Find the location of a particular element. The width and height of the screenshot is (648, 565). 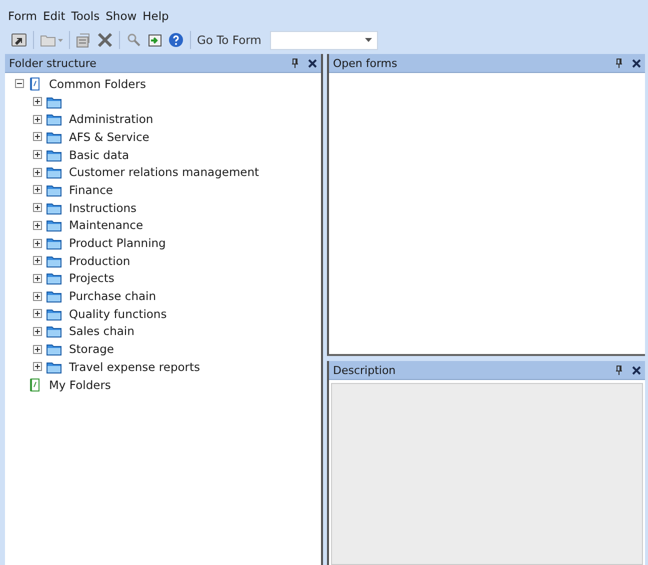

tree-item: AFS & Service is located at coordinates (109, 137).